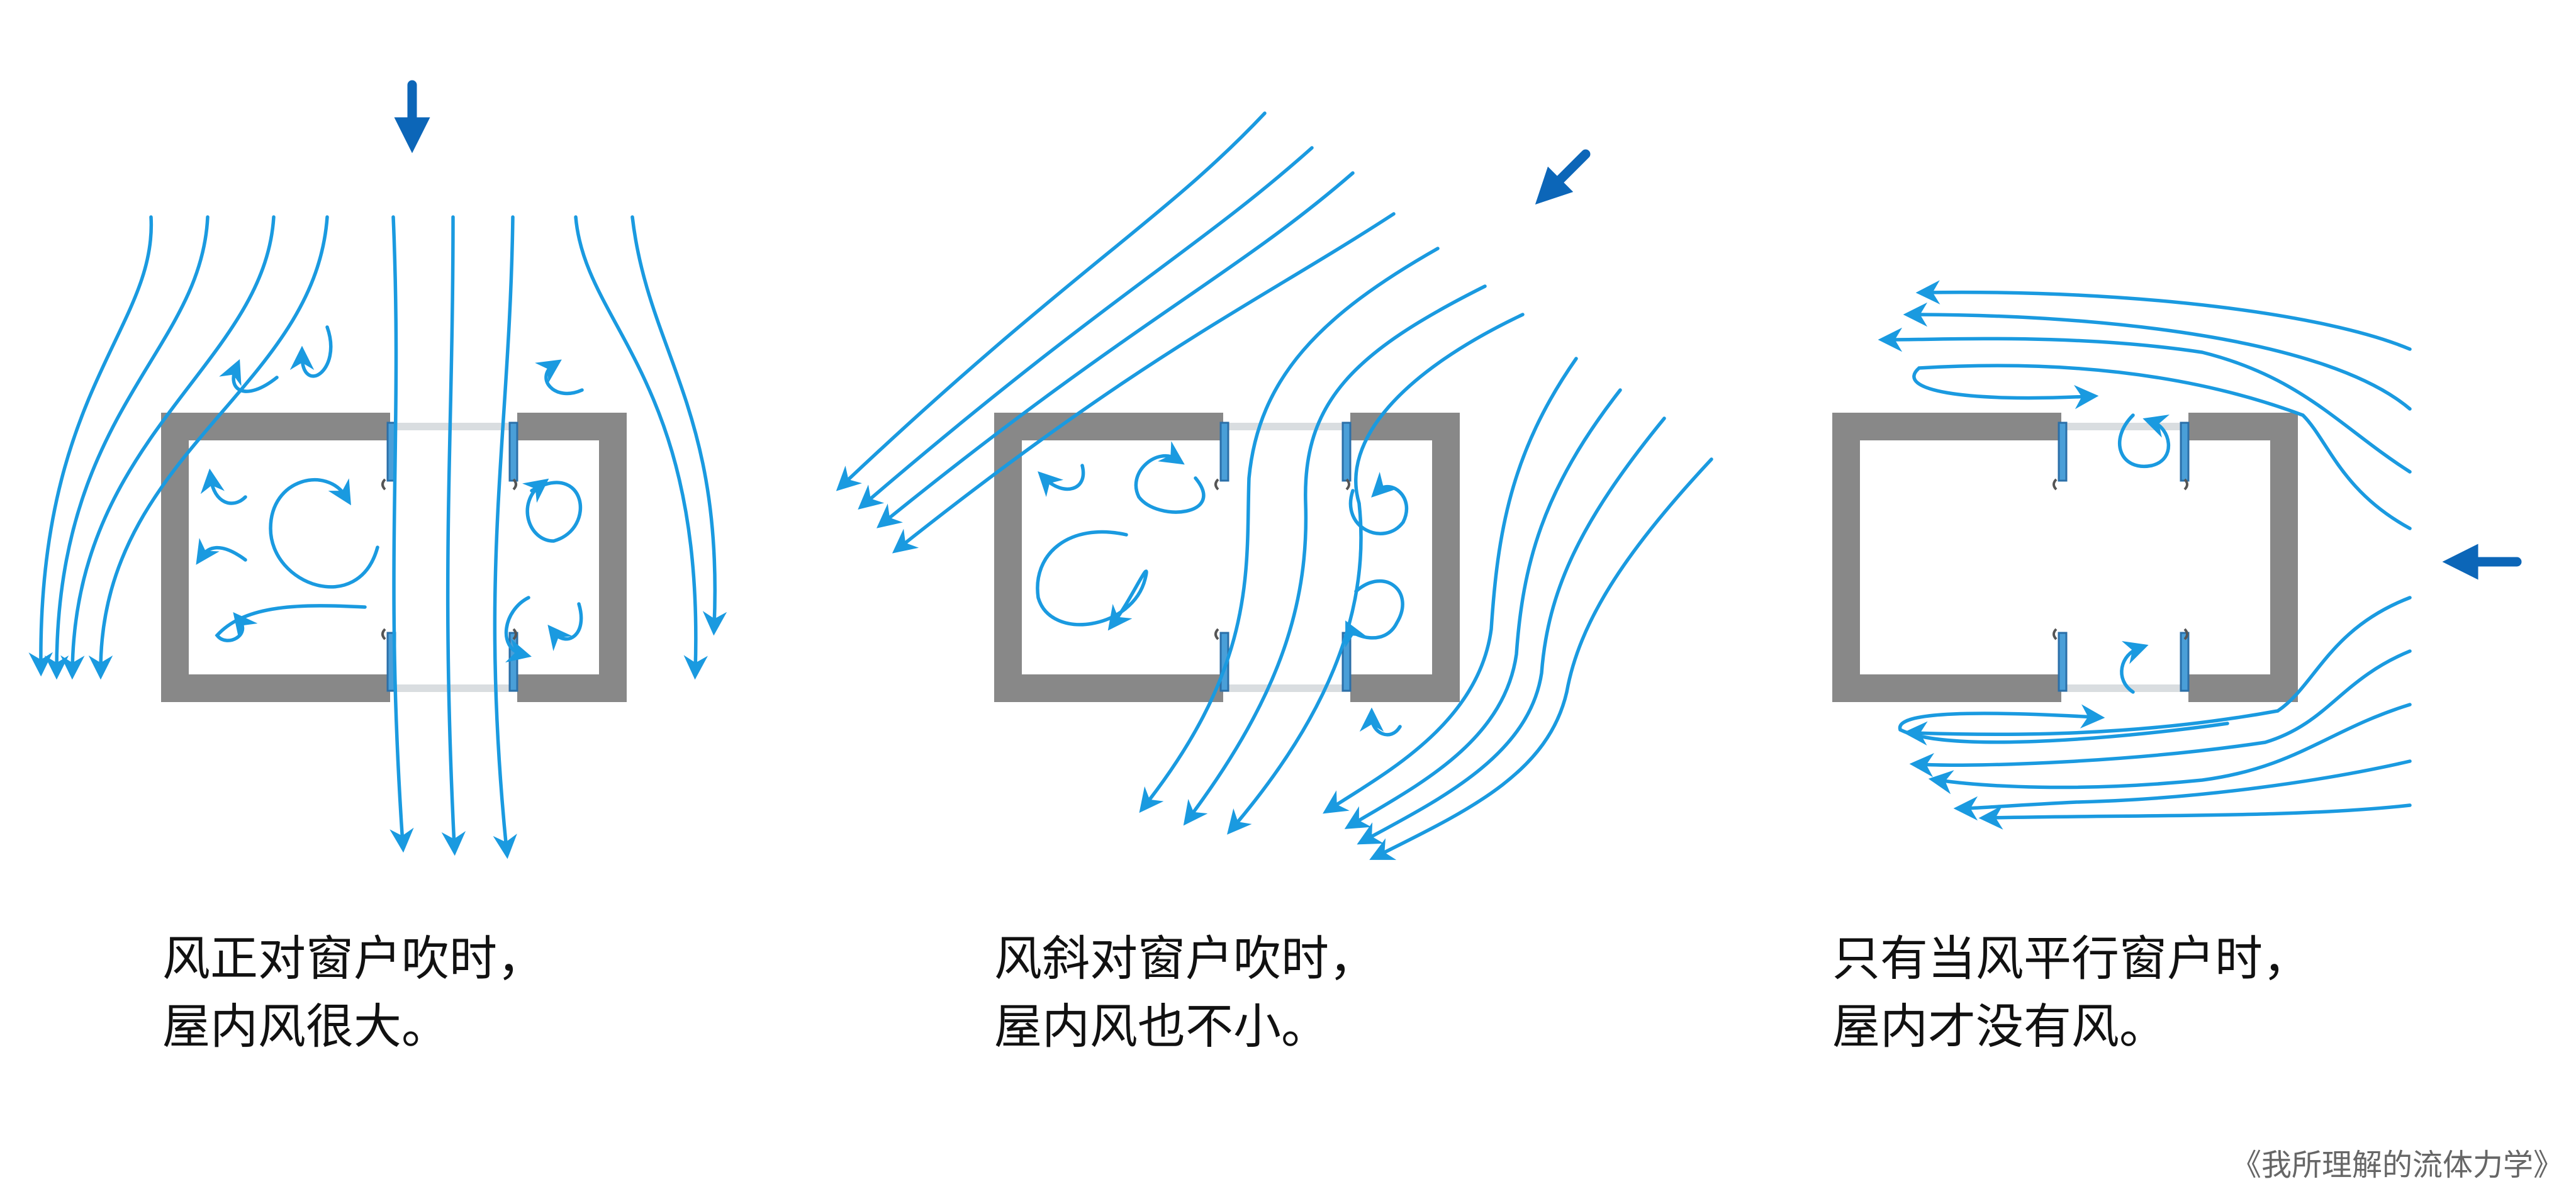 The height and width of the screenshot is (1189, 2576). I want to click on window-bottom, so click(2121, 660).